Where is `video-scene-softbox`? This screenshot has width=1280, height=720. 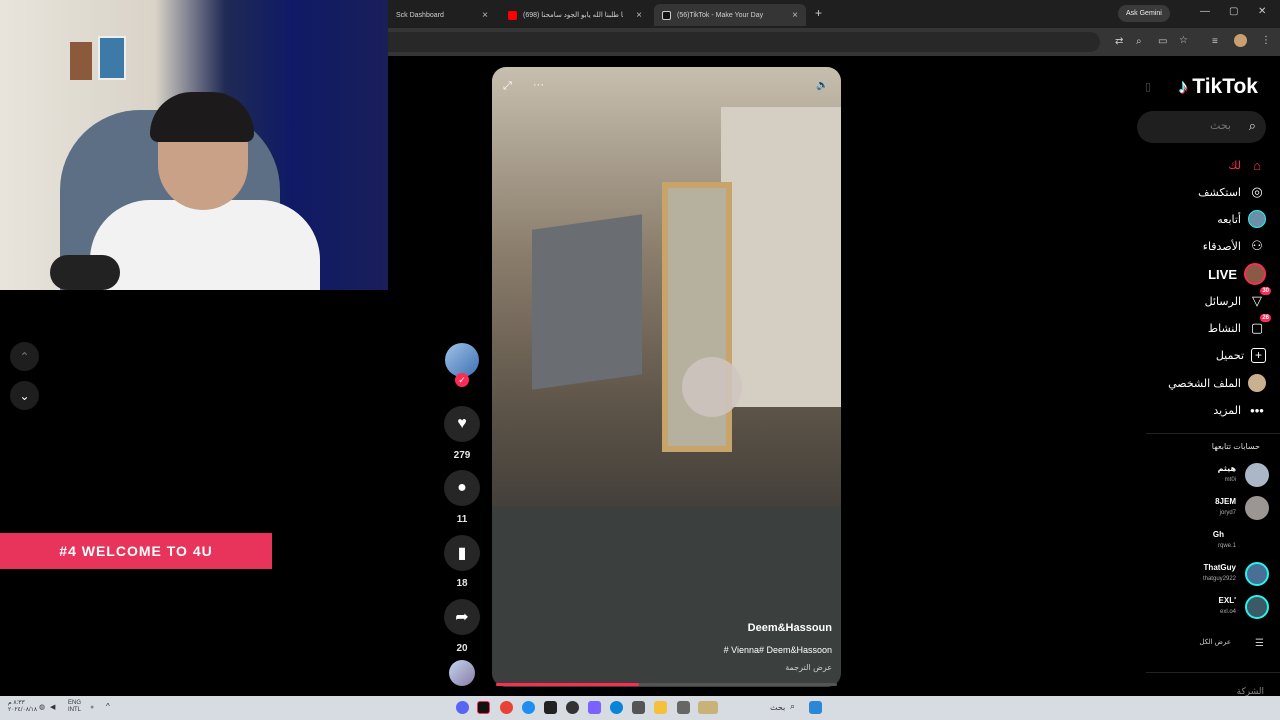 video-scene-softbox is located at coordinates (587, 302).